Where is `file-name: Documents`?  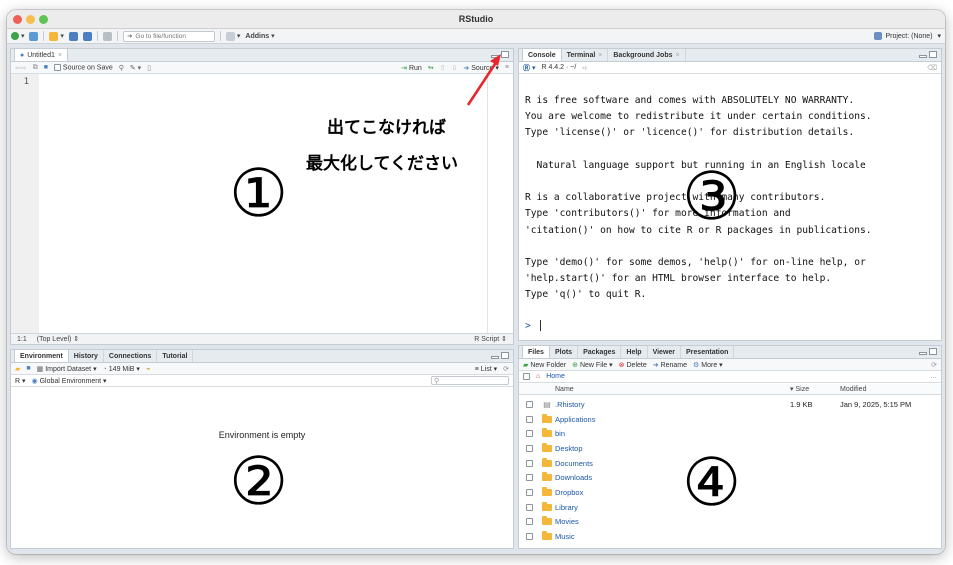 file-name: Documents is located at coordinates (672, 463).